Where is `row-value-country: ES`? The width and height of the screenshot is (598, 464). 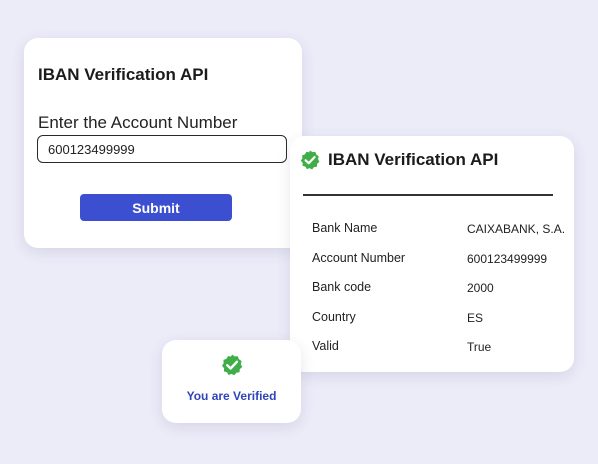
row-value-country: ES is located at coordinates (475, 318).